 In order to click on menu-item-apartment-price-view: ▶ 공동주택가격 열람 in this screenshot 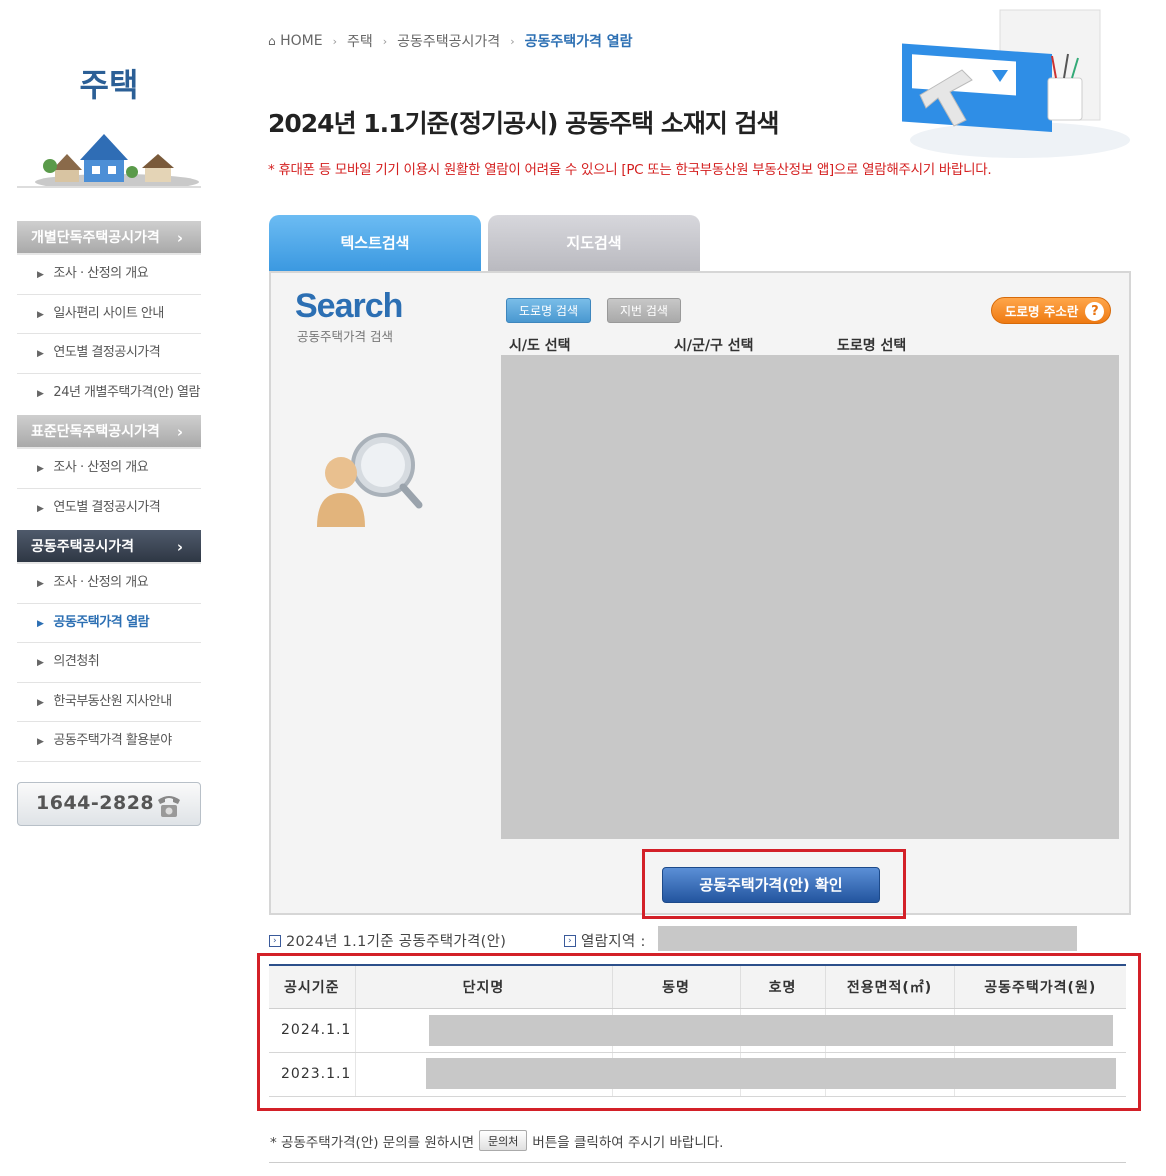, I will do `click(109, 623)`.